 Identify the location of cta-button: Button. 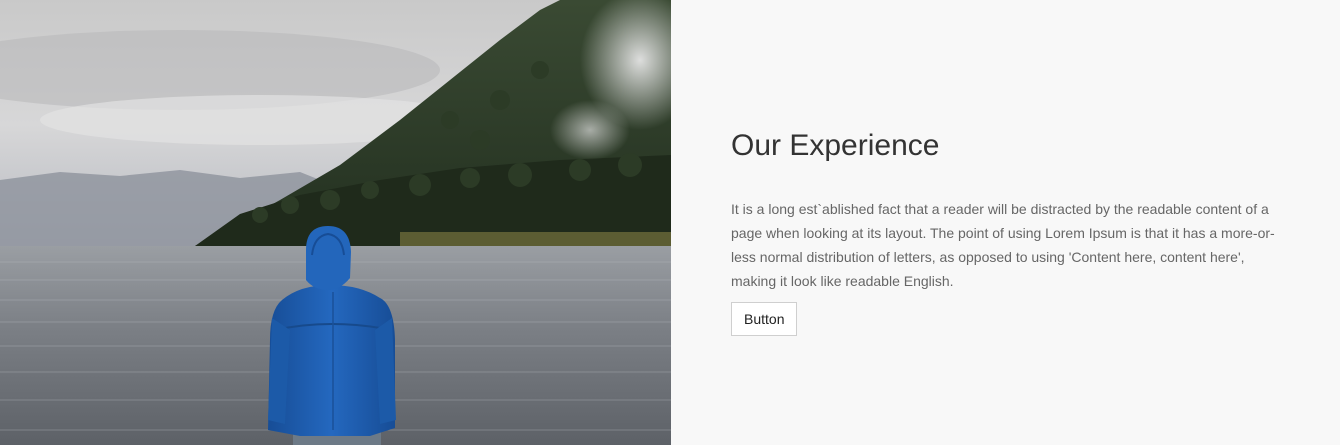
(764, 319).